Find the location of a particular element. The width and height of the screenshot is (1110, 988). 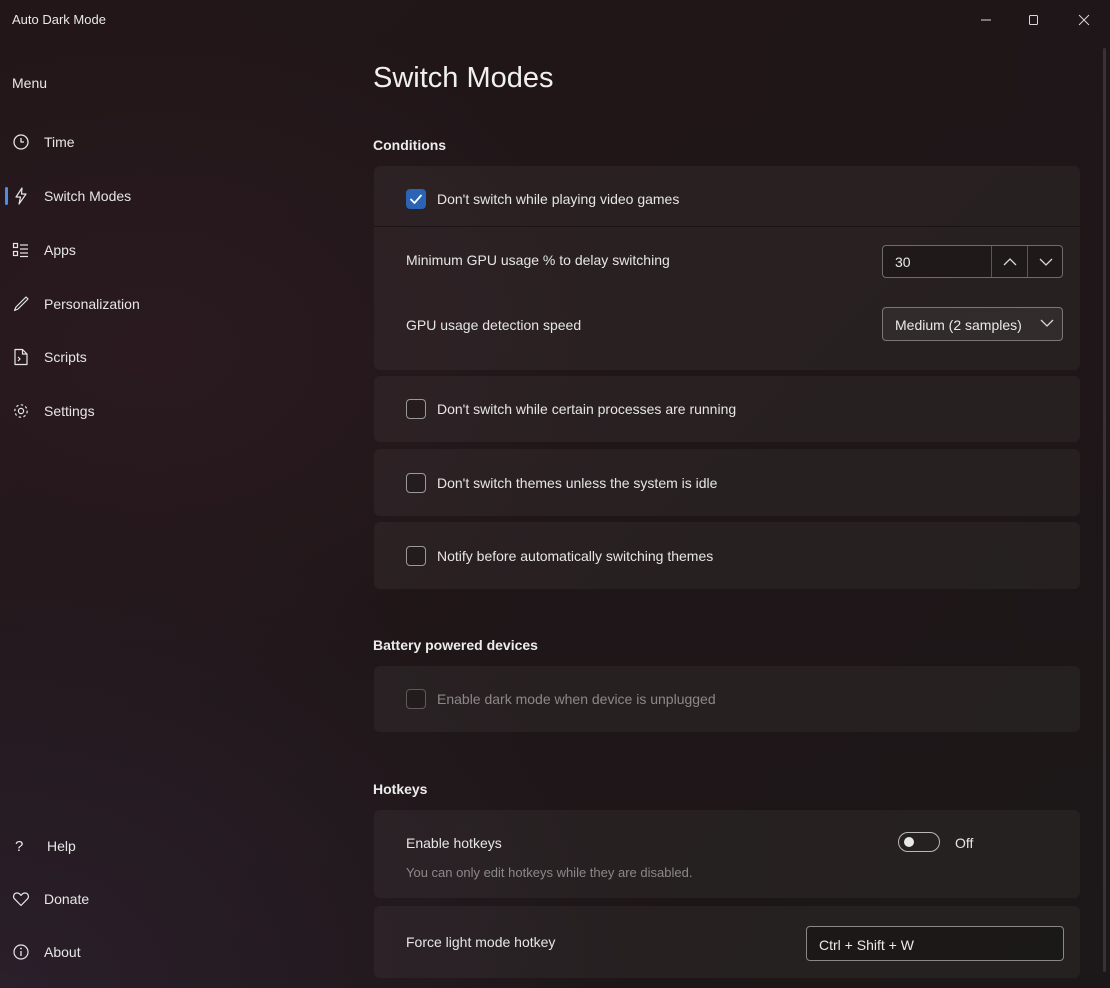

pen-icon is located at coordinates (26, 304).